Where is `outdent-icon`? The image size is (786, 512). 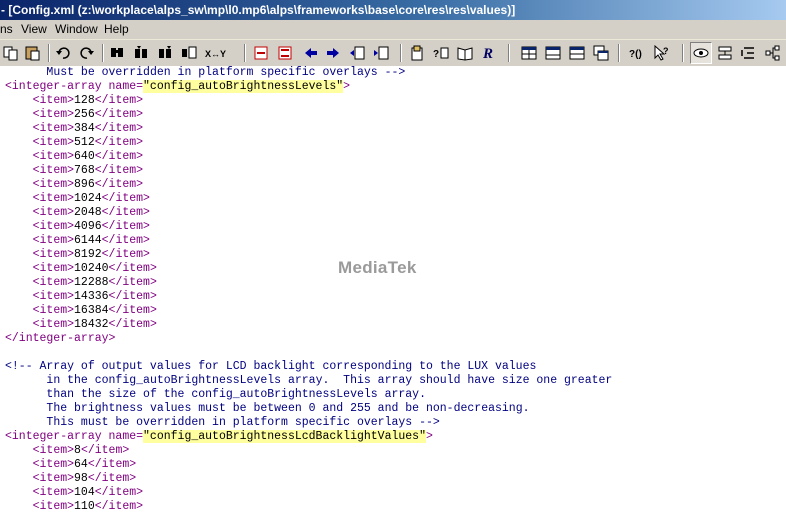
outdent-icon is located at coordinates (357, 53).